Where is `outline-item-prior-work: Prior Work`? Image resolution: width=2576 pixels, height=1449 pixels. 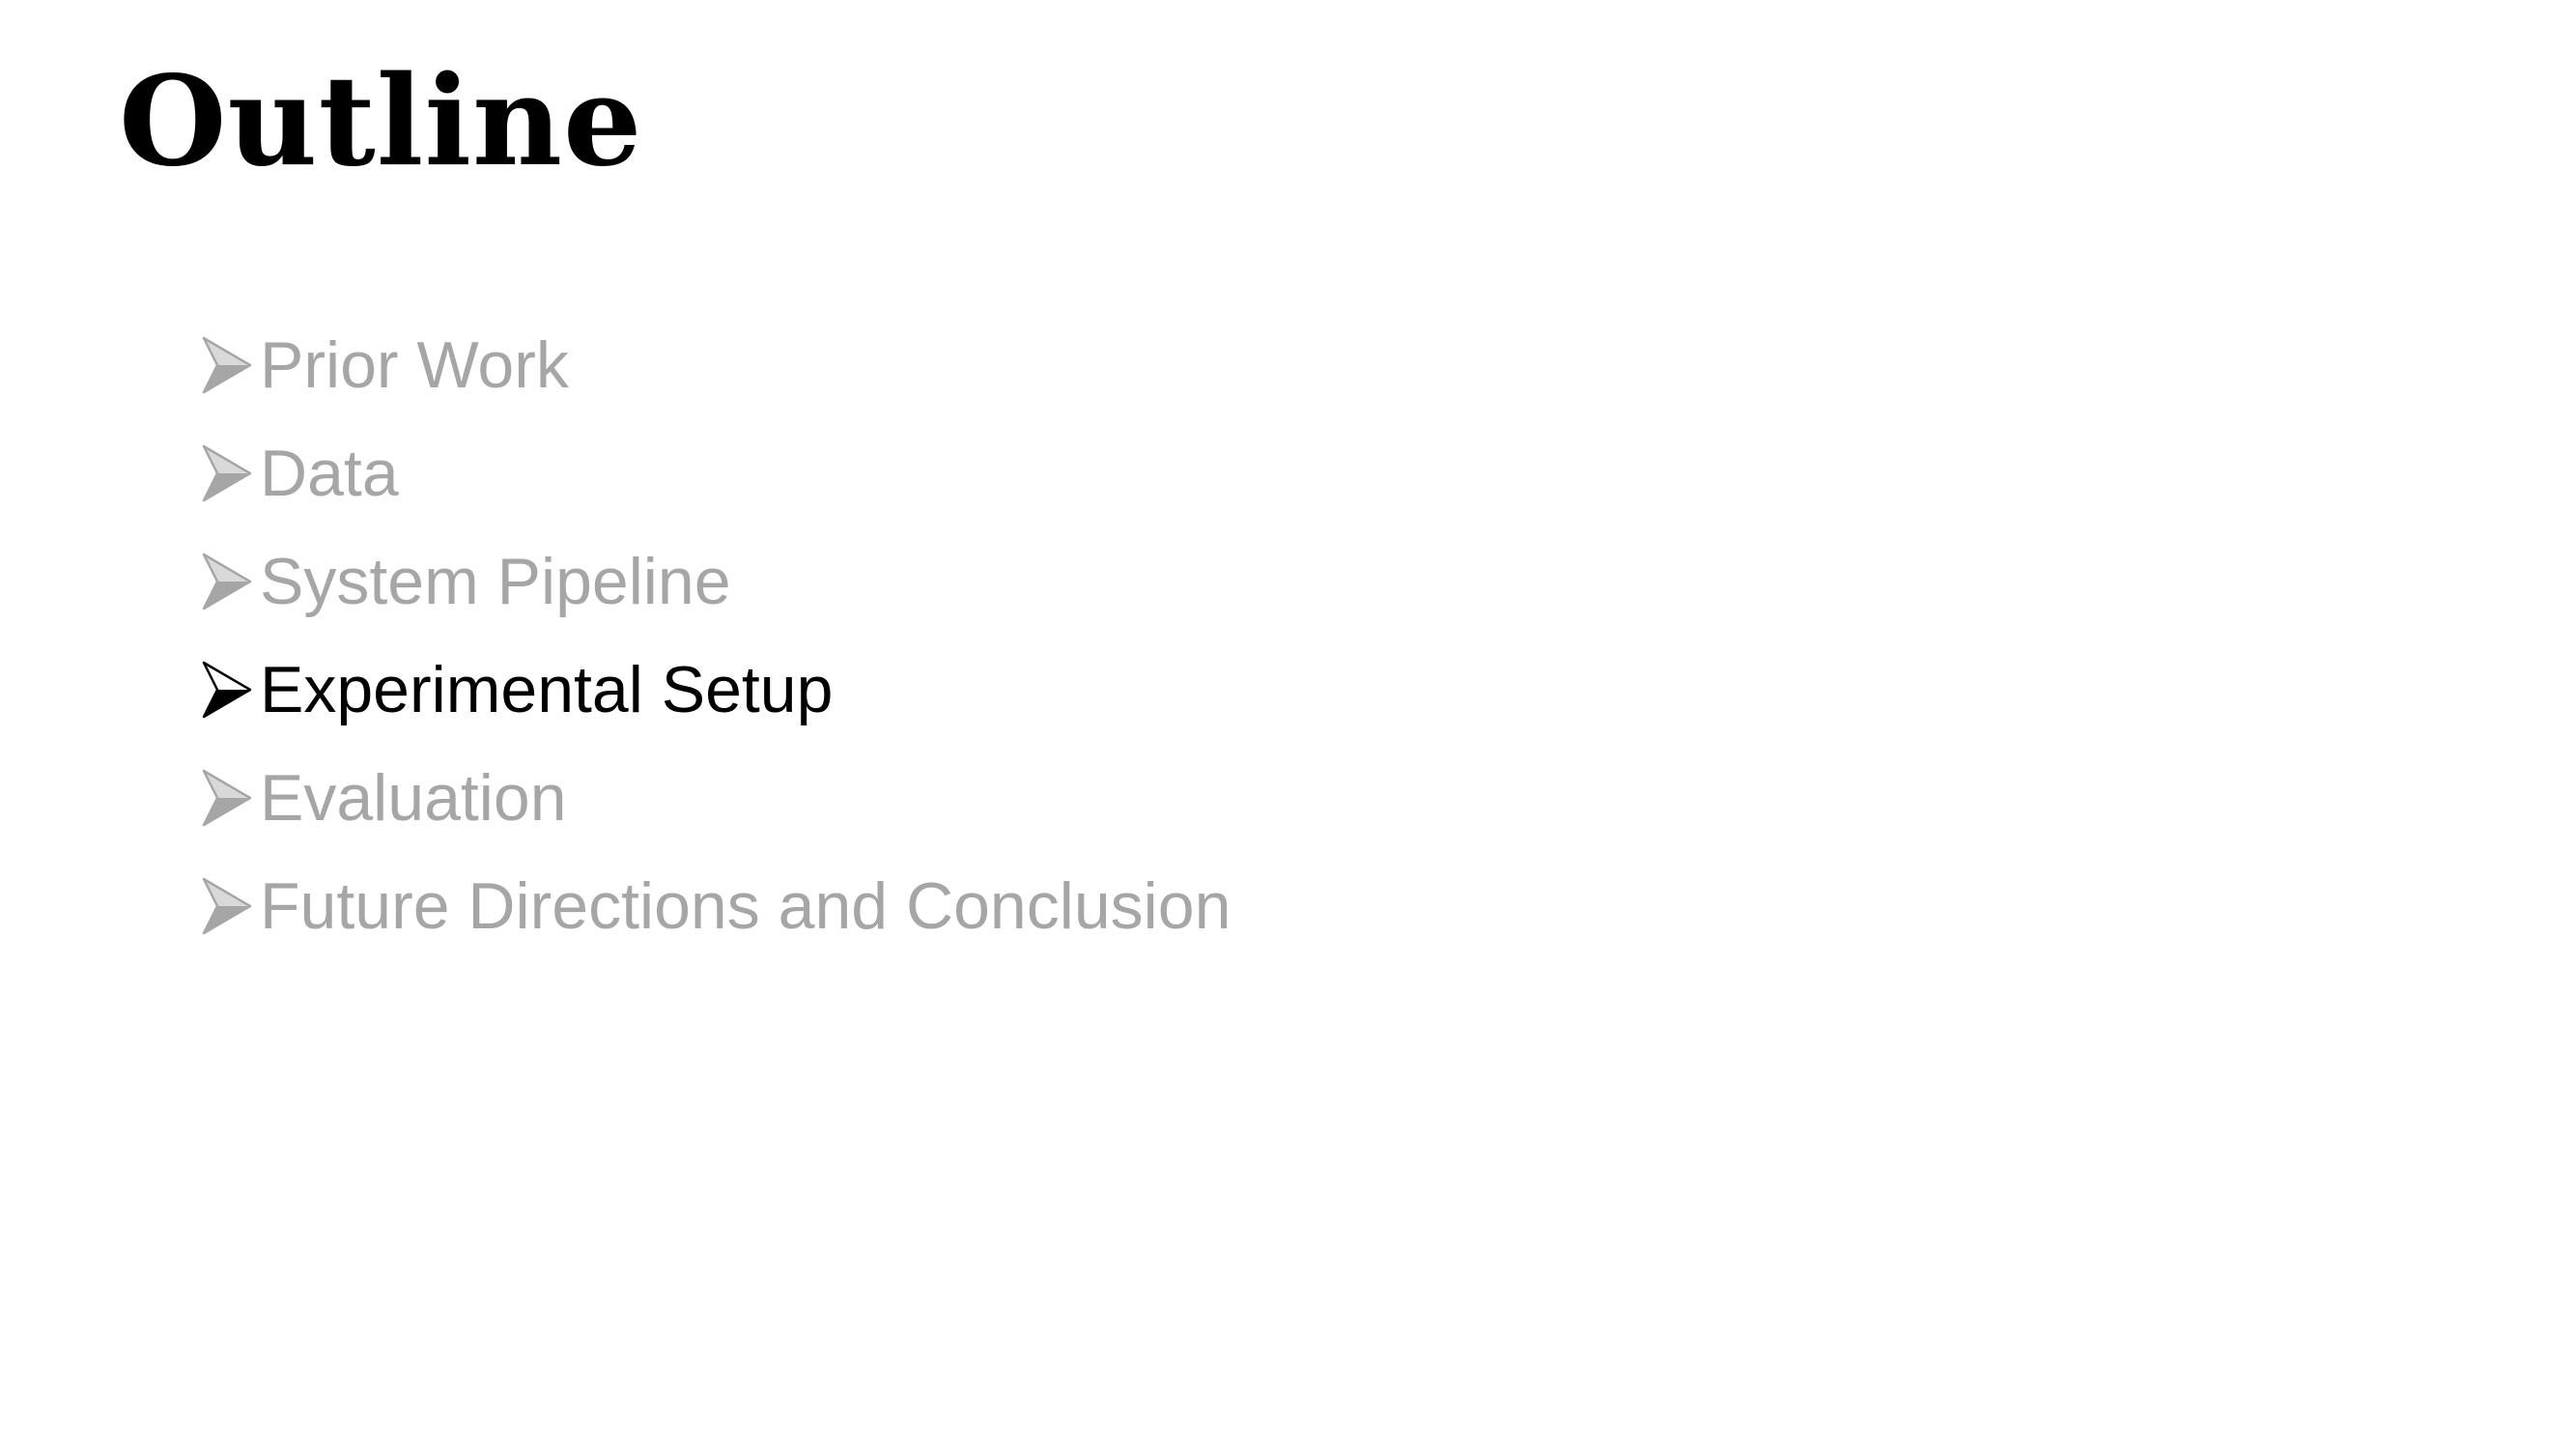 outline-item-prior-work: Prior Work is located at coordinates (714, 365).